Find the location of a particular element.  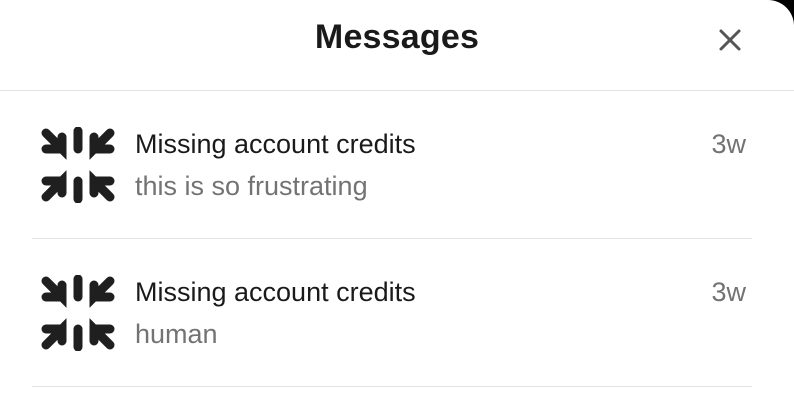

close-button is located at coordinates (730, 40).